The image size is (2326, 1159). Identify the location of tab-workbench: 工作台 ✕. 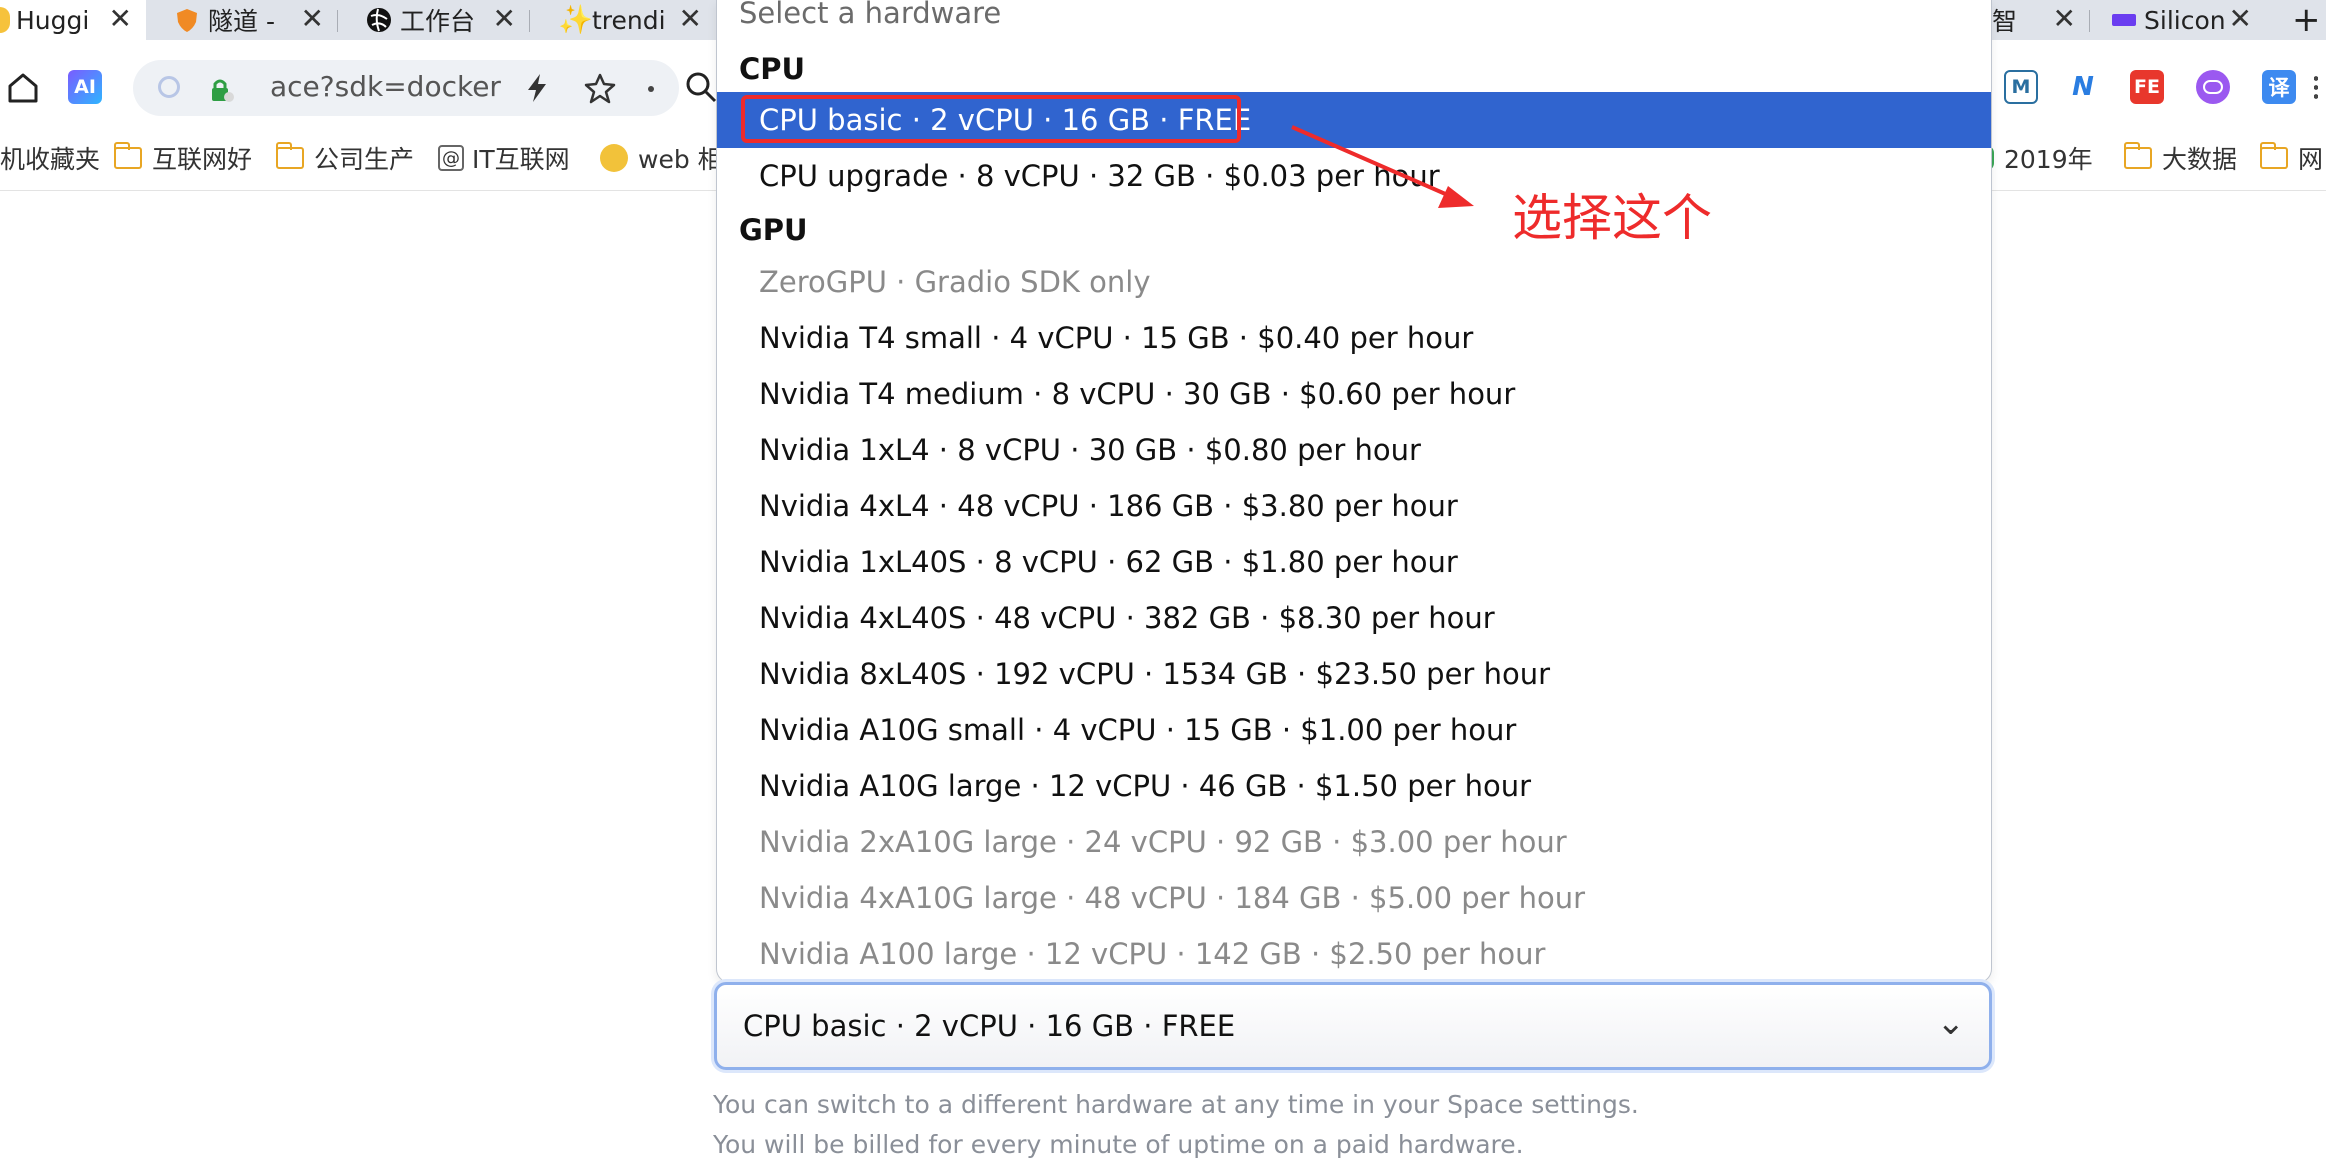
(441, 20).